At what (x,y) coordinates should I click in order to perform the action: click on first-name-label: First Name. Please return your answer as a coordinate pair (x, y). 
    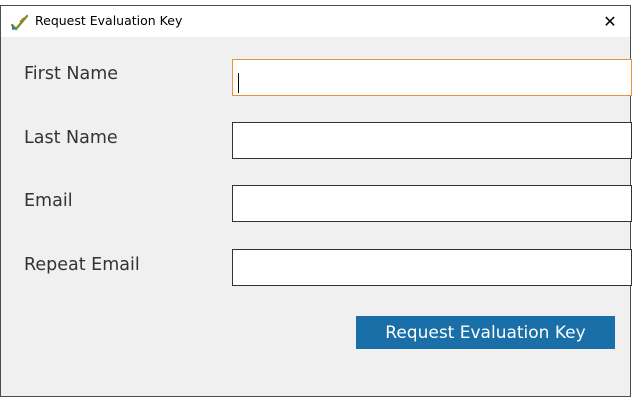
    Looking at the image, I should click on (71, 74).